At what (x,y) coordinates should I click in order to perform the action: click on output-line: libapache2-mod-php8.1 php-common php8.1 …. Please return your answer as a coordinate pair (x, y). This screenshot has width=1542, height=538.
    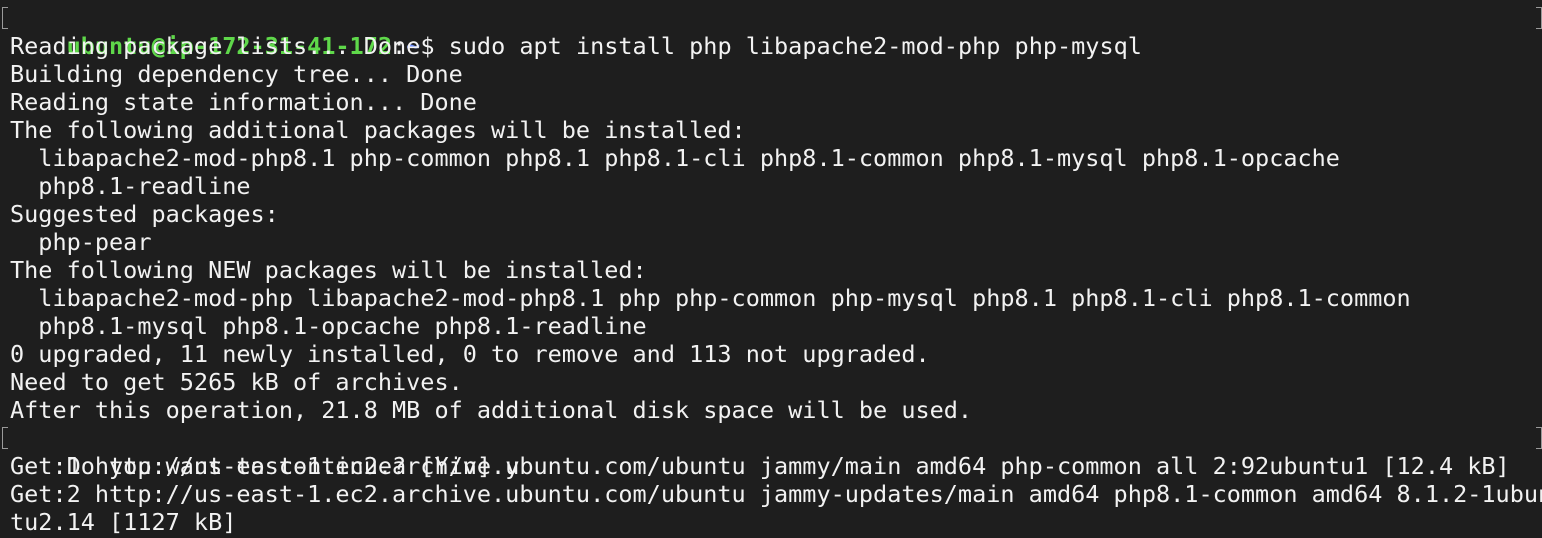
    Looking at the image, I should click on (675, 158).